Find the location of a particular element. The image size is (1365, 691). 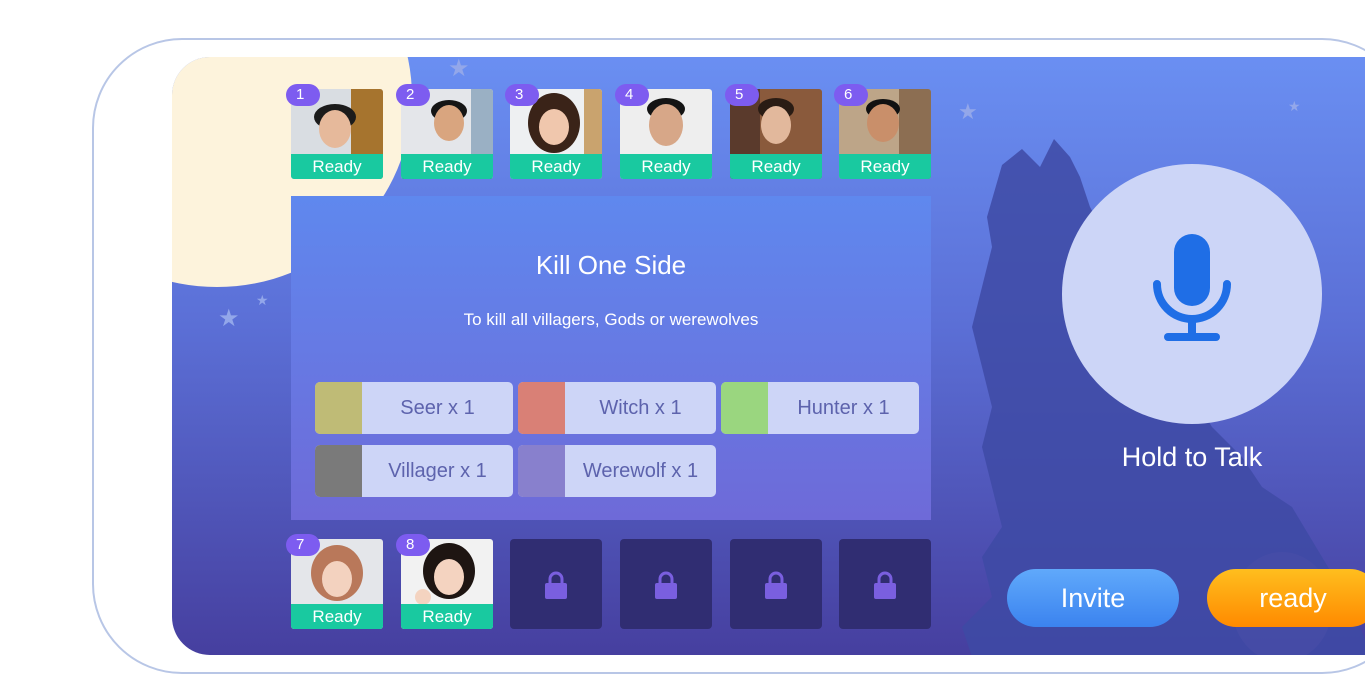

player-seat-6: Ready 6 is located at coordinates (882, 131).